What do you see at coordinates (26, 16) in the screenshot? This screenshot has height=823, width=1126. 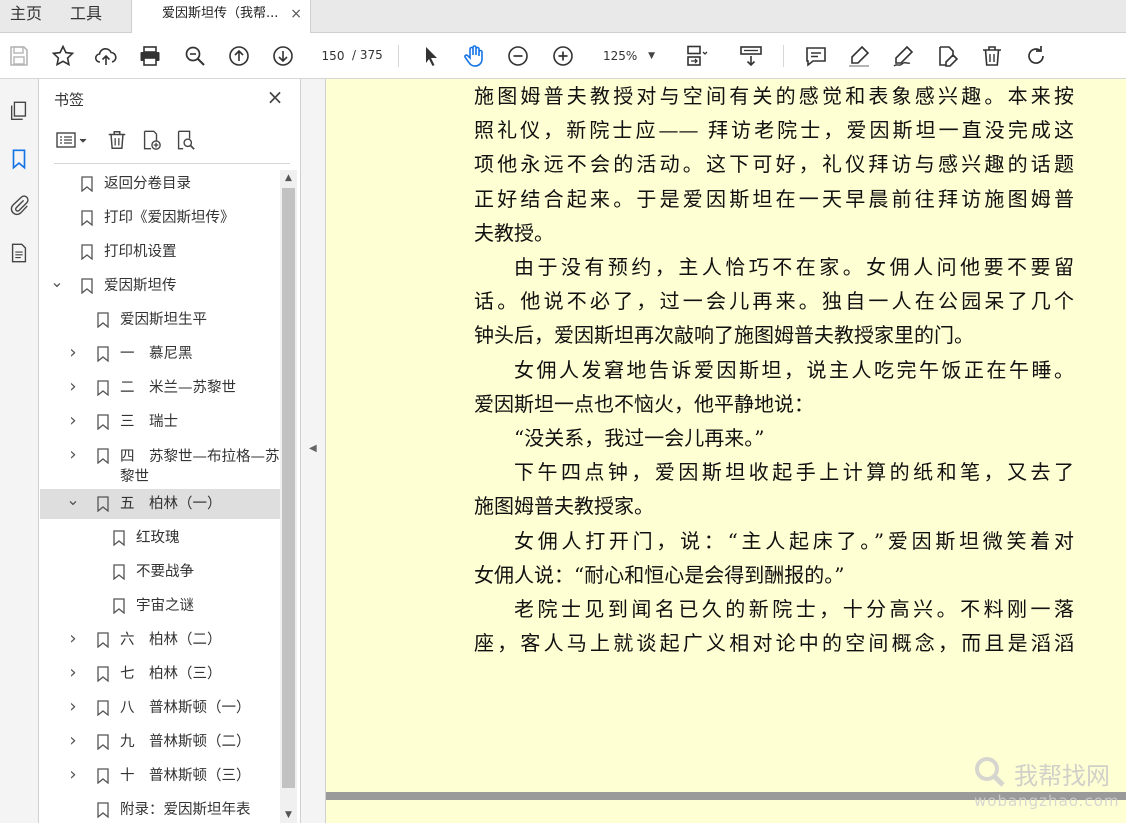 I see `tab-home: 主页` at bounding box center [26, 16].